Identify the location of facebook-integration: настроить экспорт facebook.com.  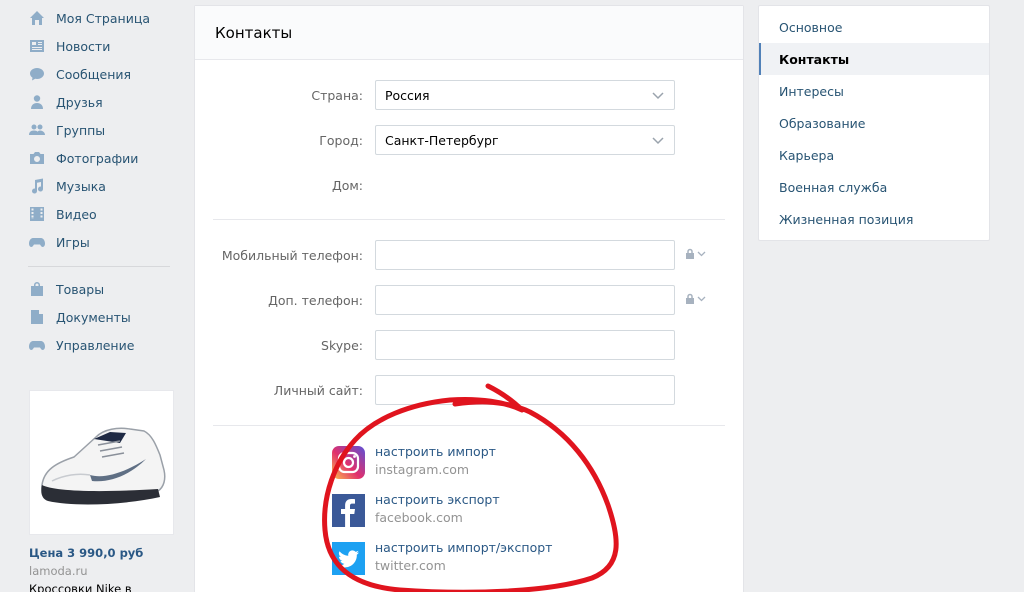
(416, 514).